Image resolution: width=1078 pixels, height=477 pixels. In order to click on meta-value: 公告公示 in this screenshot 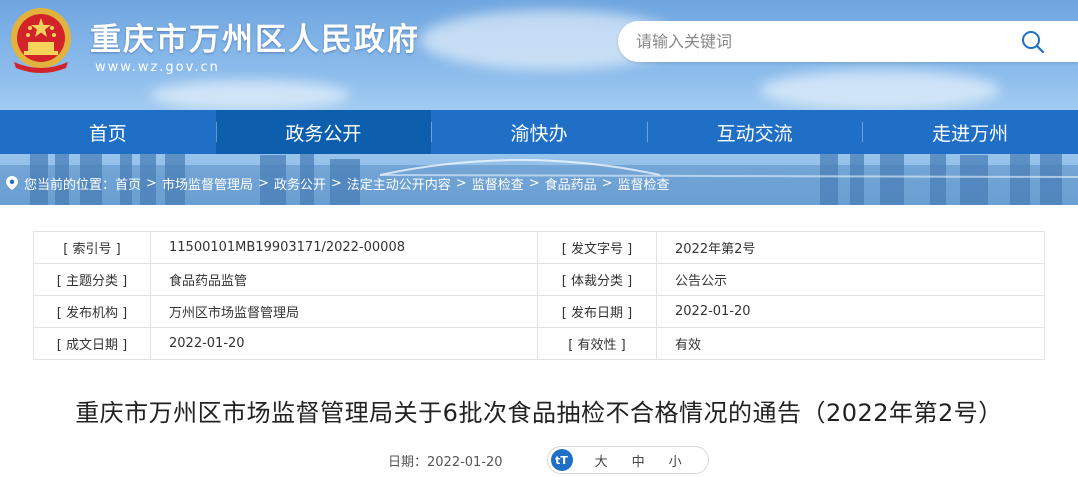, I will do `click(850, 279)`.